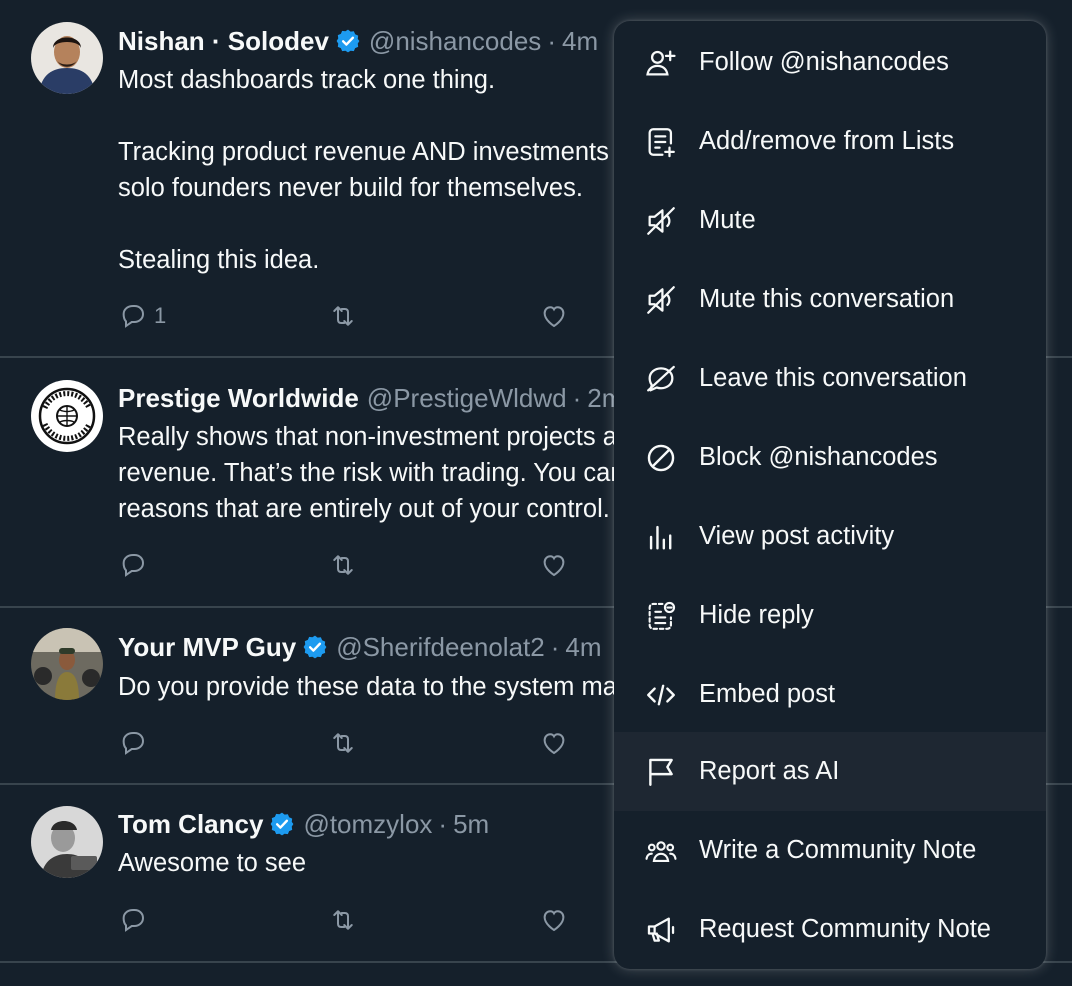 The height and width of the screenshot is (986, 1072). Describe the element at coordinates (727, 220) in the screenshot. I see `menu-label: Mute` at that location.